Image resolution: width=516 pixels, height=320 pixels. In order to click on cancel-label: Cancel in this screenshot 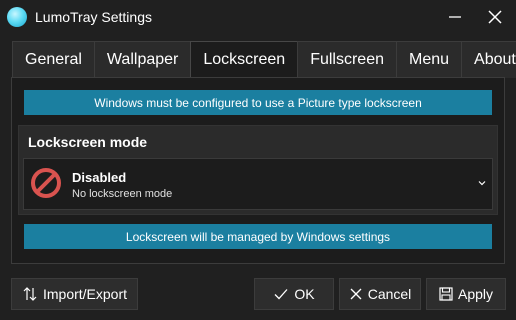, I will do `click(389, 294)`.